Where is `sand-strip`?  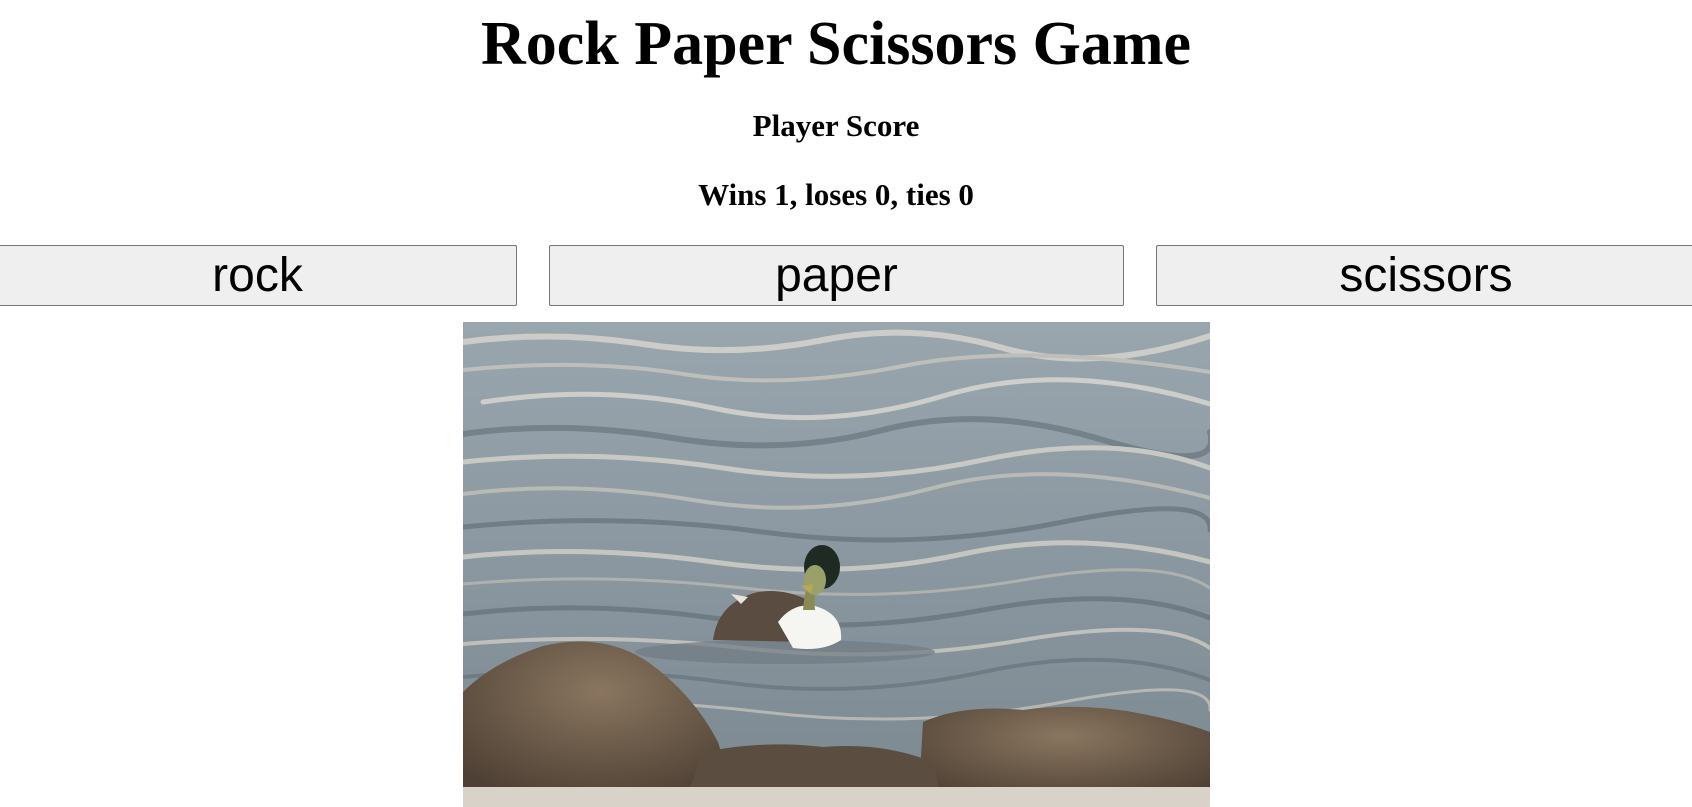
sand-strip is located at coordinates (836, 797).